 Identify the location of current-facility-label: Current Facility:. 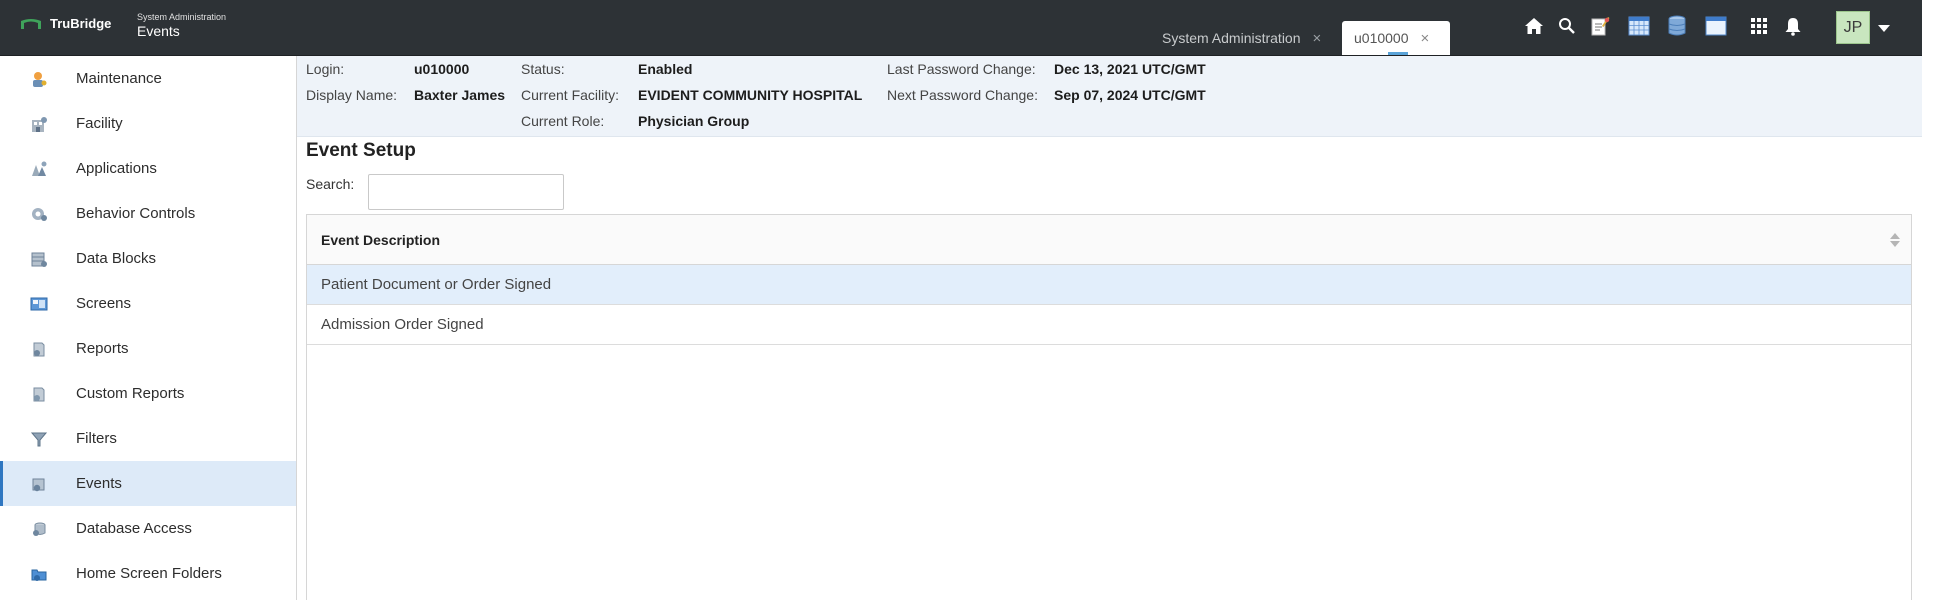
(570, 95).